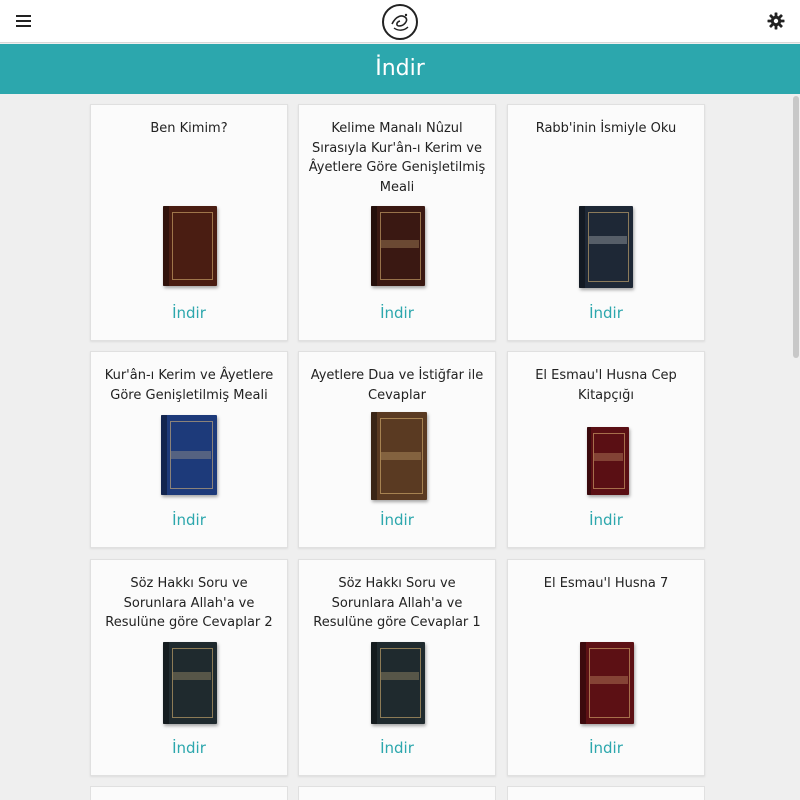  Describe the element at coordinates (189, 128) in the screenshot. I see `book-title: Ben Kimim?` at that location.